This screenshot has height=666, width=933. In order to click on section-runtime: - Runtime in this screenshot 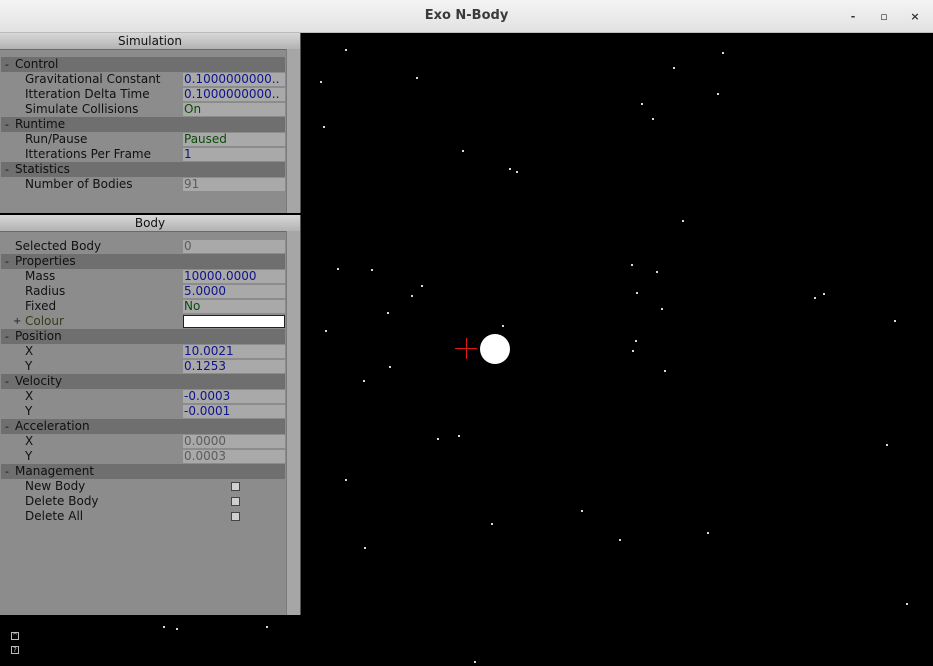, I will do `click(143, 124)`.